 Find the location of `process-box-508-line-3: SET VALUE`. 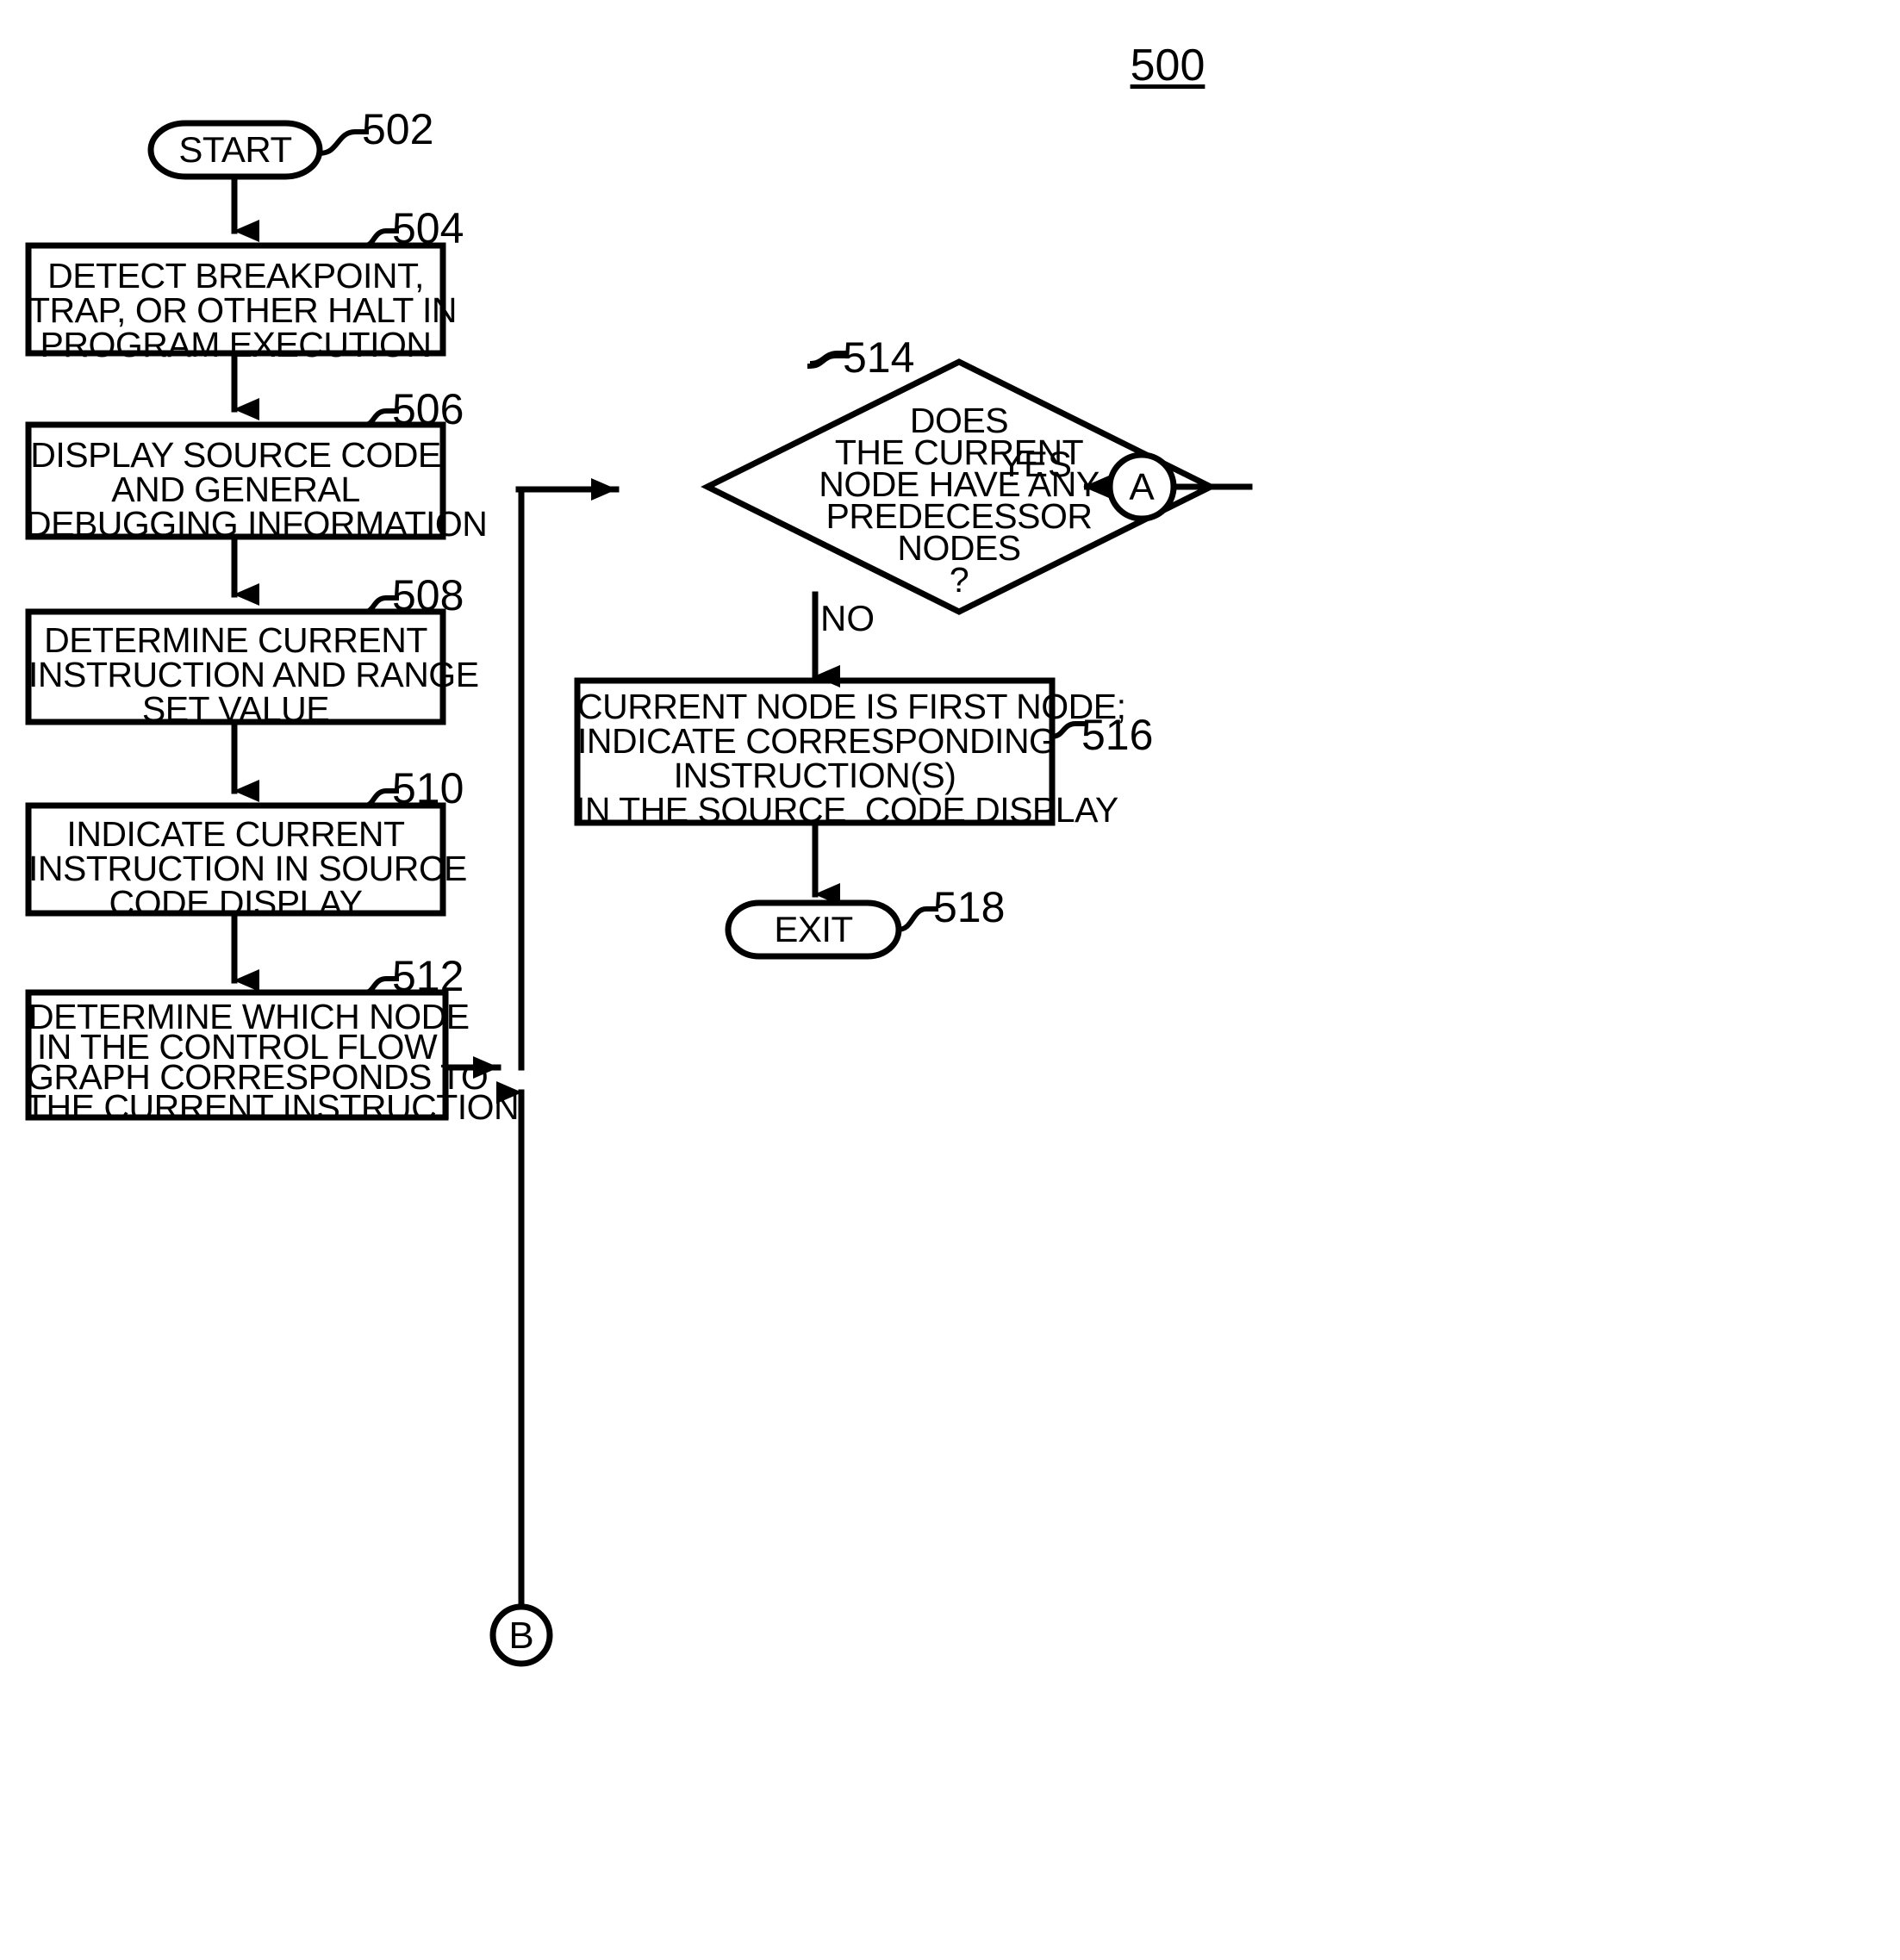

process-box-508-line-3: SET VALUE is located at coordinates (236, 709).